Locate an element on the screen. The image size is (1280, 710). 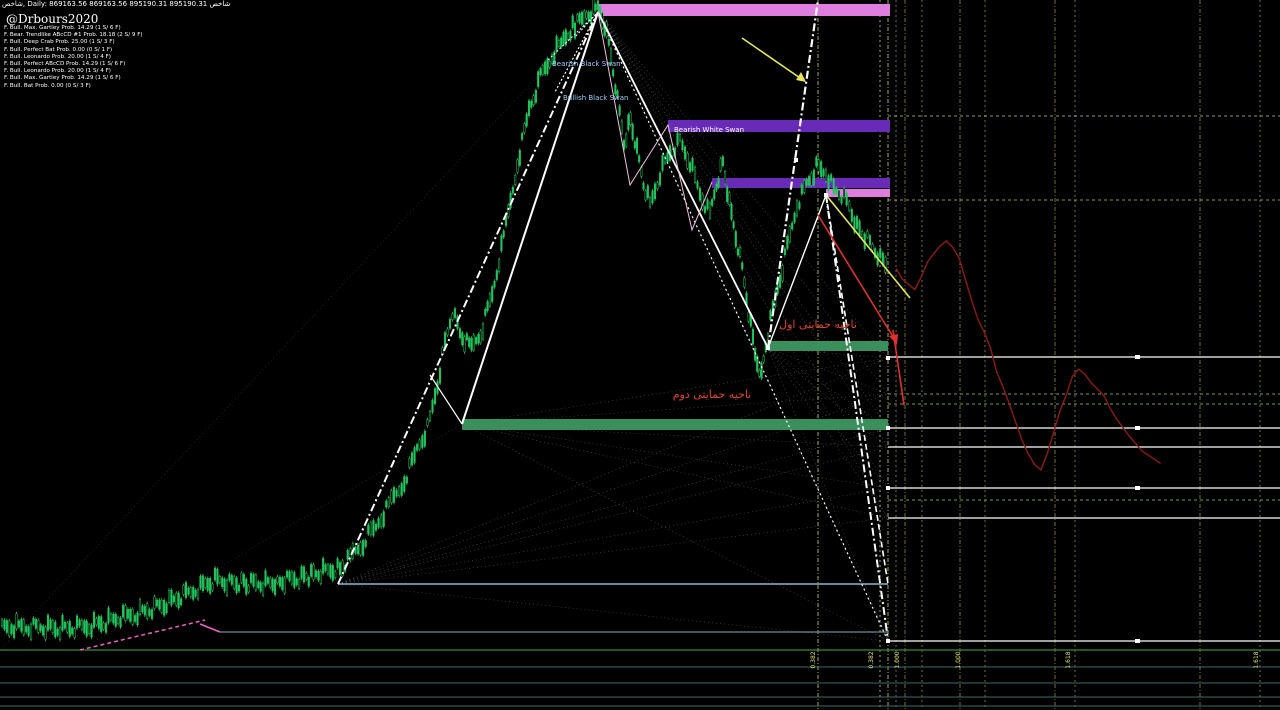
pattern-label: Bullish Black Swan is located at coordinates (595, 98).